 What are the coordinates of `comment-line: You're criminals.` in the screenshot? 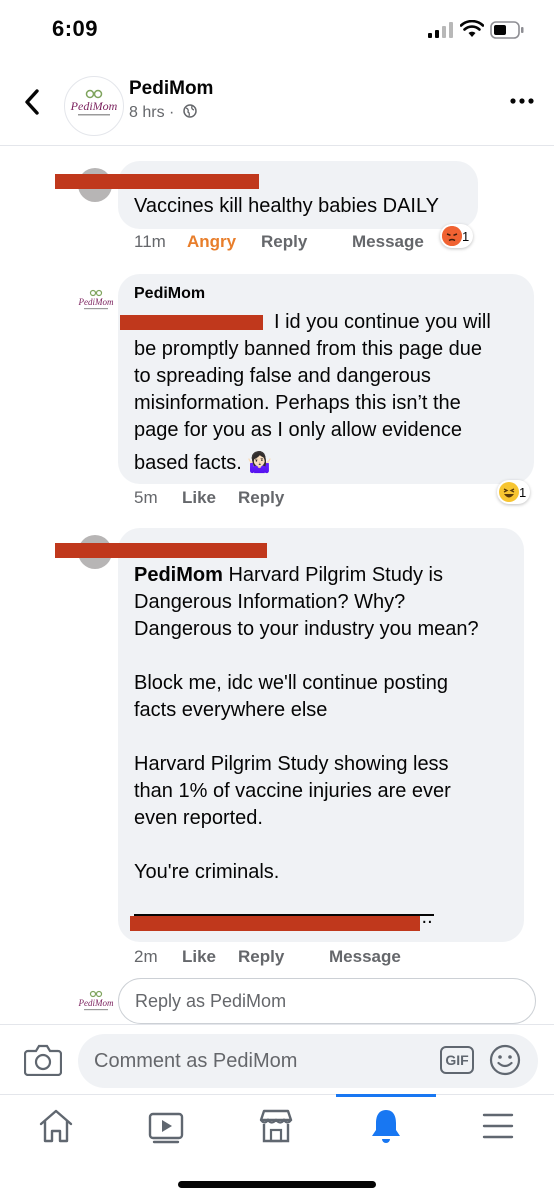 It's located at (207, 872).